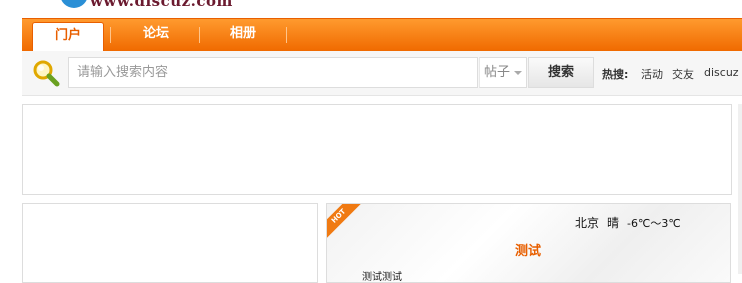 The height and width of the screenshot is (283, 742). I want to click on main-nav: 门户 论坛 相册, so click(382, 35).